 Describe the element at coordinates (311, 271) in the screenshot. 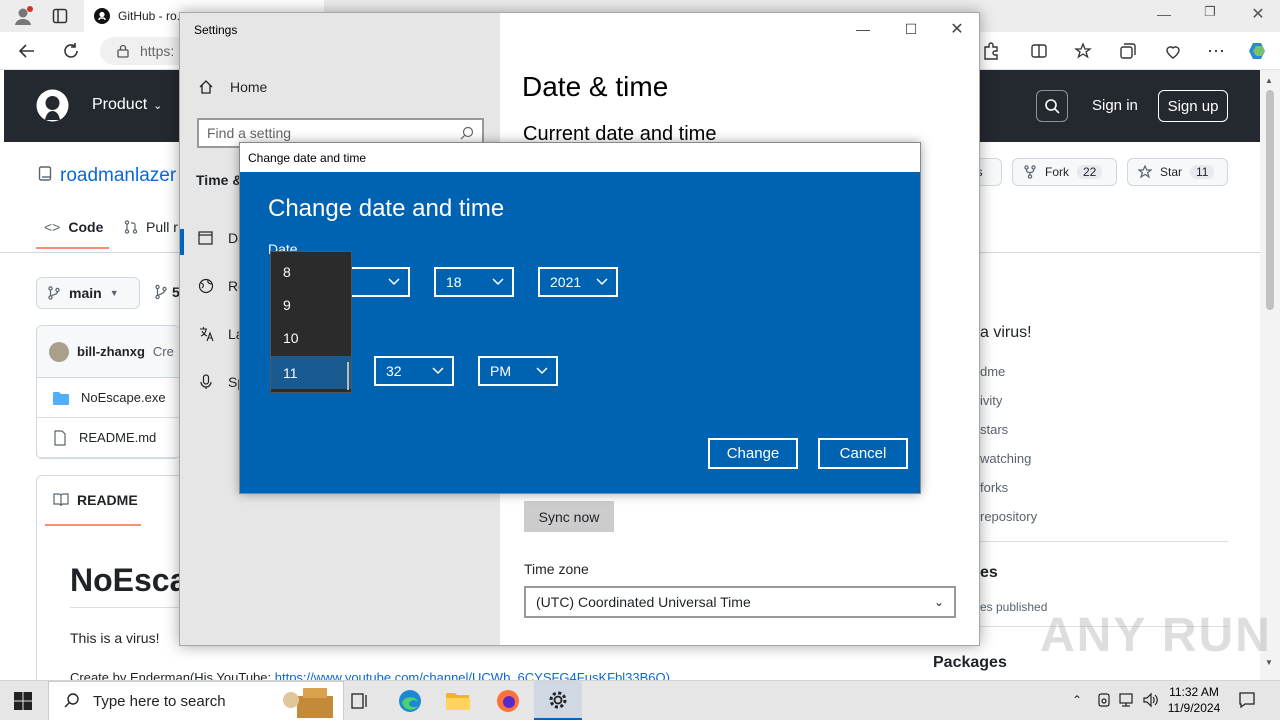

I see `hour-option: 8` at that location.